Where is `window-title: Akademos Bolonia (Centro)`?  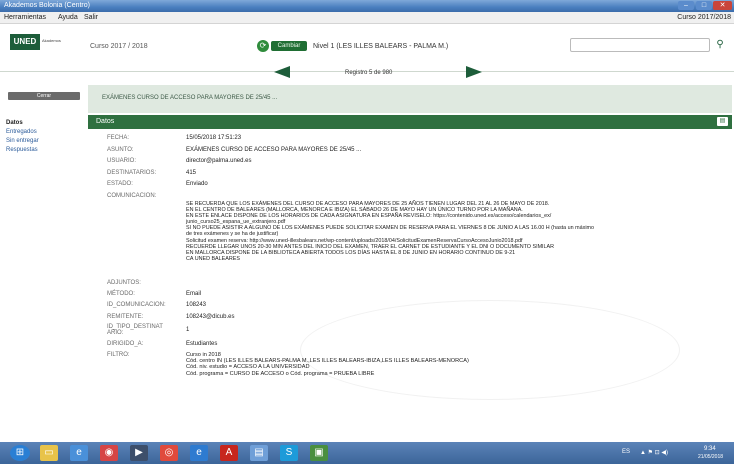 window-title: Akademos Bolonia (Centro) is located at coordinates (47, 5).